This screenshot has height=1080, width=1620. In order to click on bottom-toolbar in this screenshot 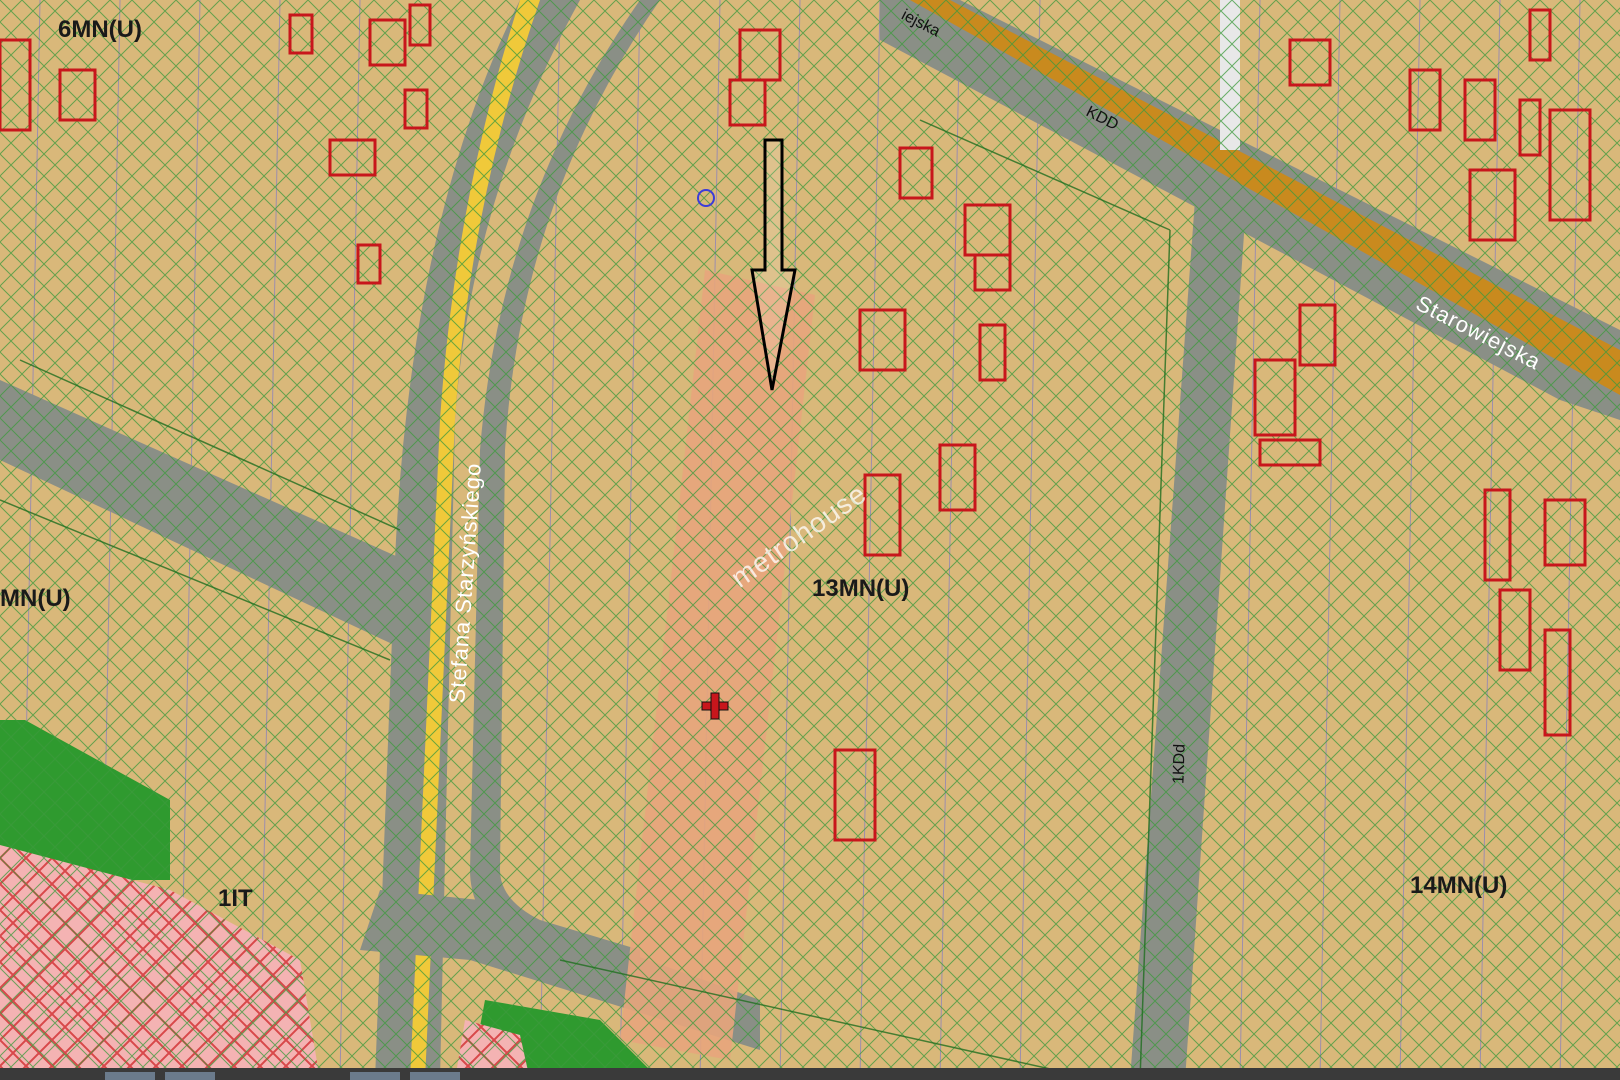, I will do `click(810, 1074)`.